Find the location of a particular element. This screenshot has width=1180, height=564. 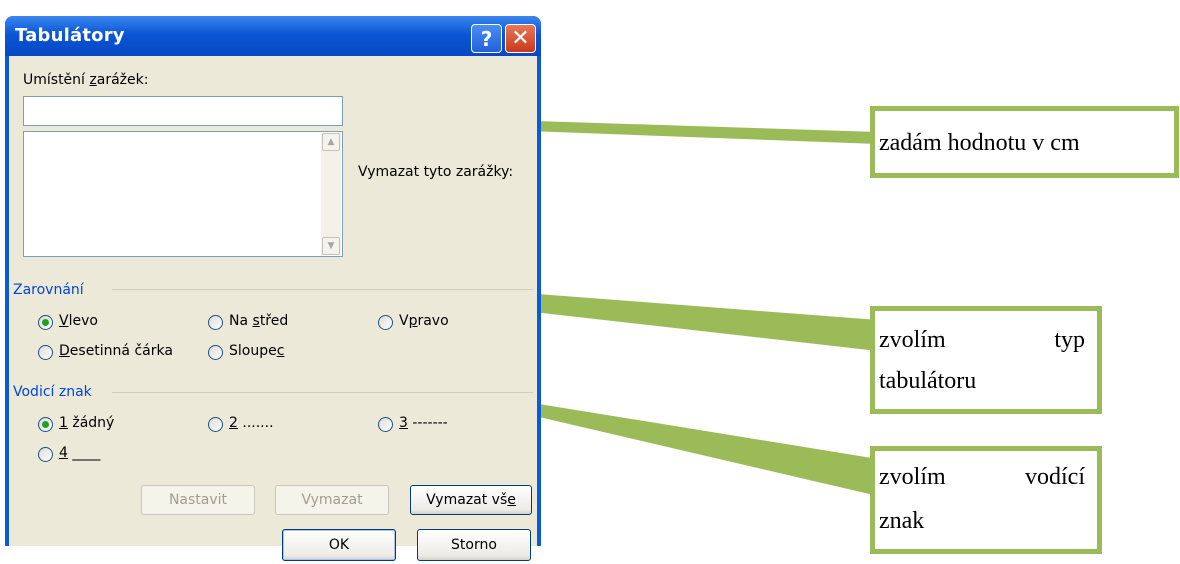

align-bar-radio is located at coordinates (215, 352).